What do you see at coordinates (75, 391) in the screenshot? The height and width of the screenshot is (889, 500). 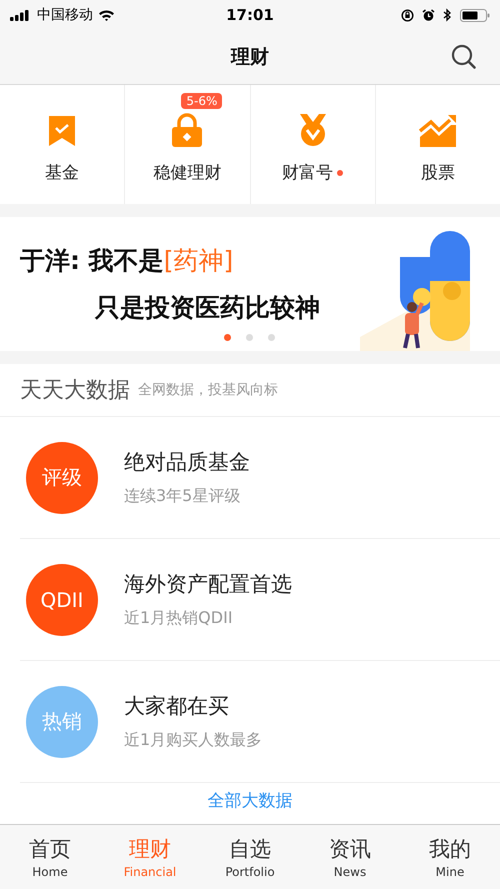 I see `section-title: 天天大数据` at bounding box center [75, 391].